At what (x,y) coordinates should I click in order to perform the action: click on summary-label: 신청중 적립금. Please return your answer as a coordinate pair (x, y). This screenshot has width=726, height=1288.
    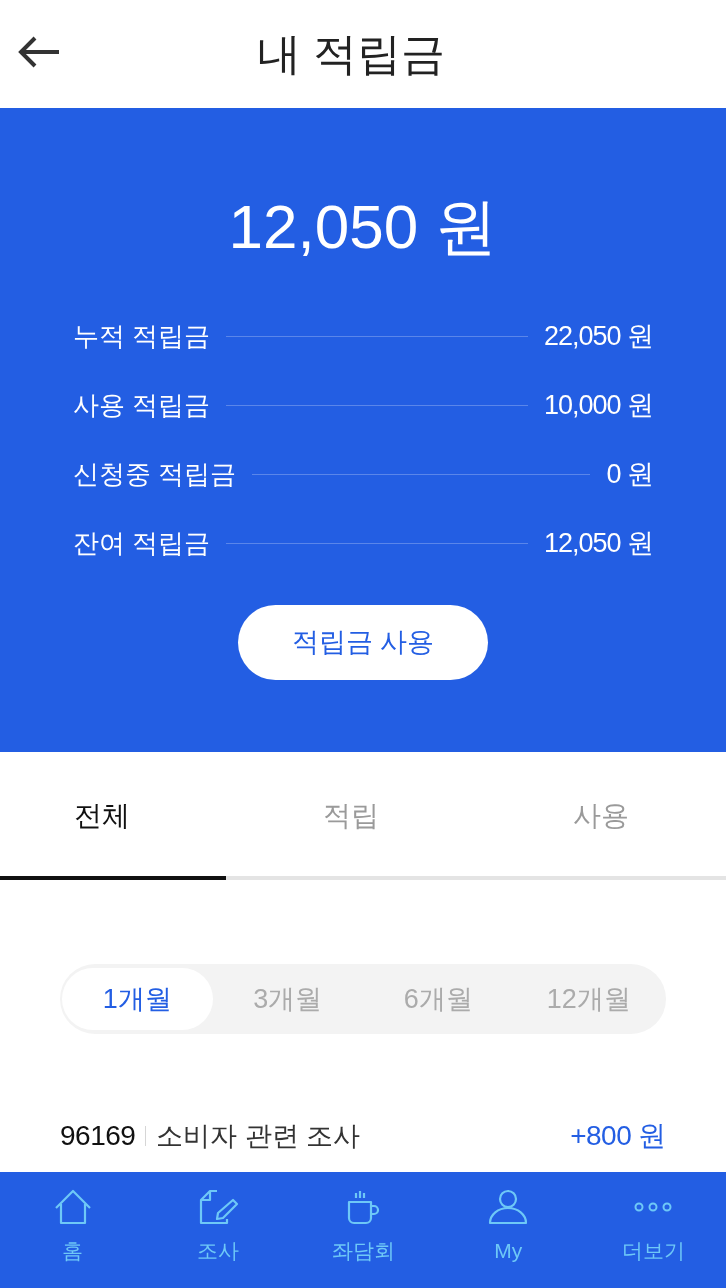
    Looking at the image, I should click on (155, 474).